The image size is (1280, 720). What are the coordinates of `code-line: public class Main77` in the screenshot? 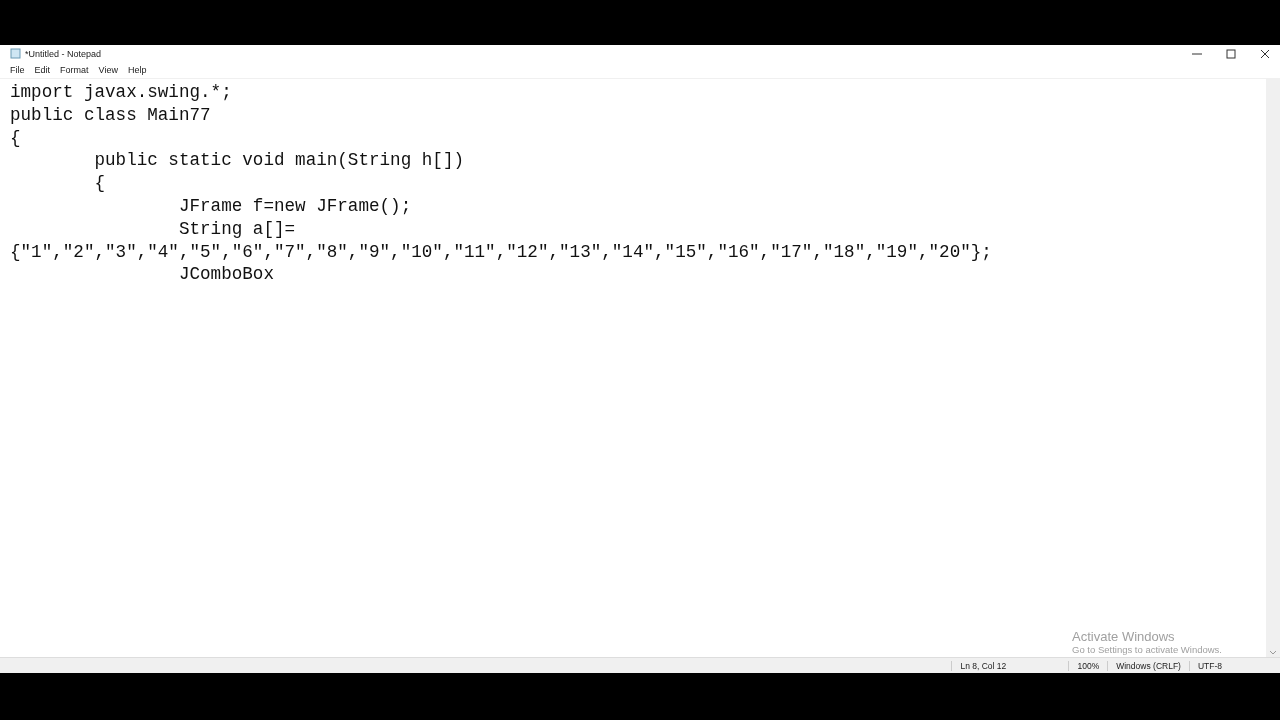 It's located at (110, 115).